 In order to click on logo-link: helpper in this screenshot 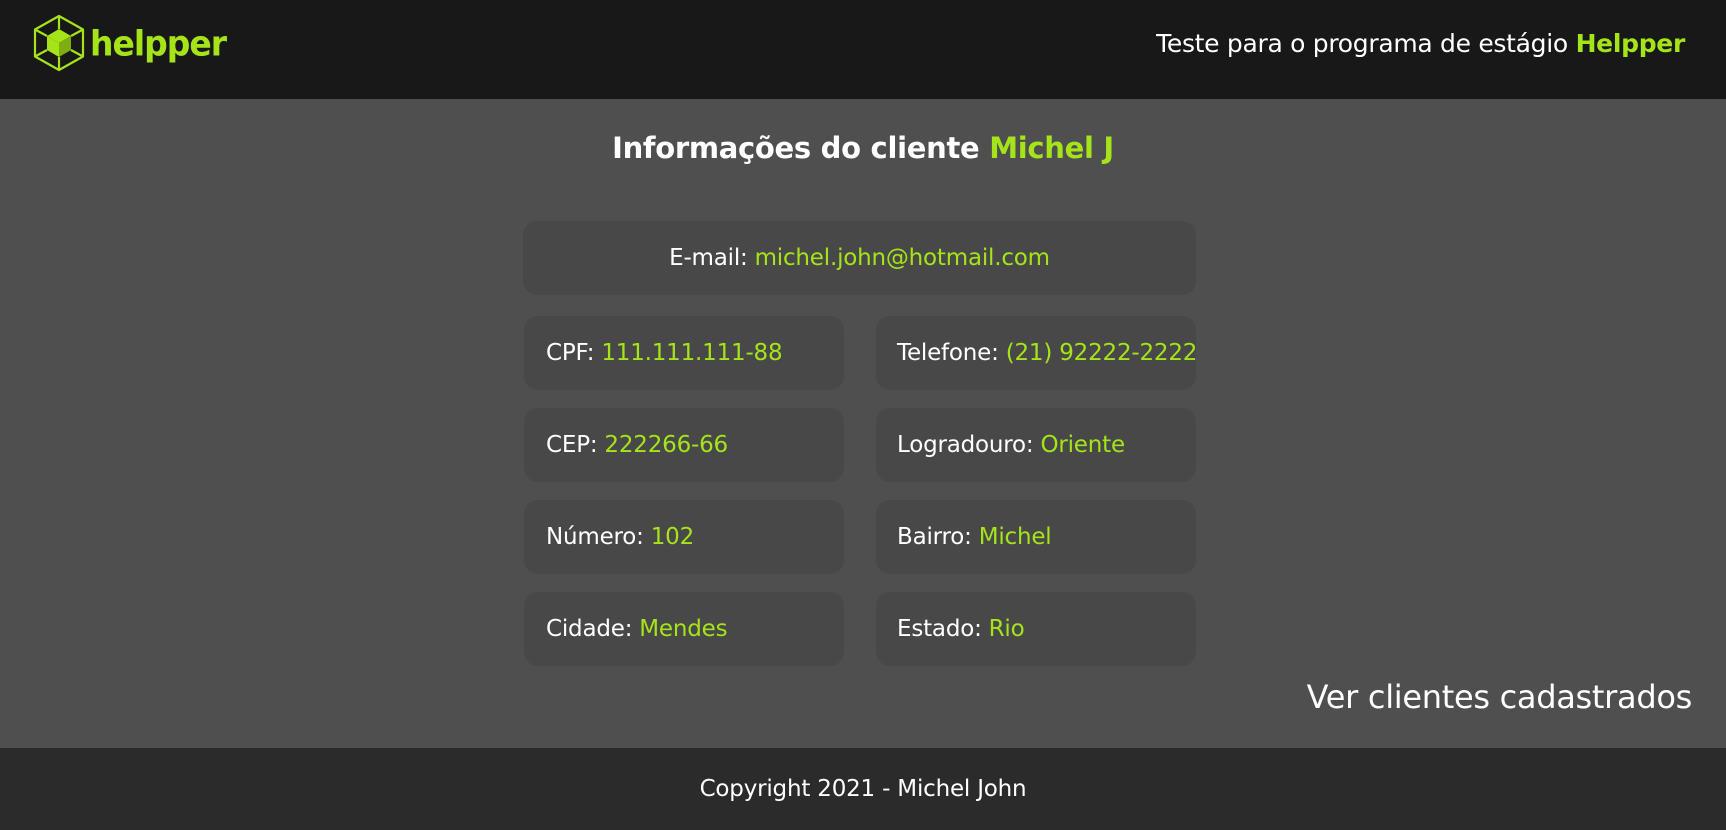, I will do `click(129, 43)`.